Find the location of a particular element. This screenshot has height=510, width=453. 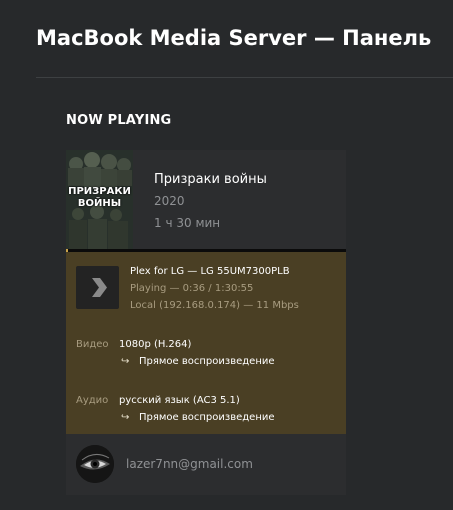

video-decision-text: Прямое воспроизведение is located at coordinates (207, 361).